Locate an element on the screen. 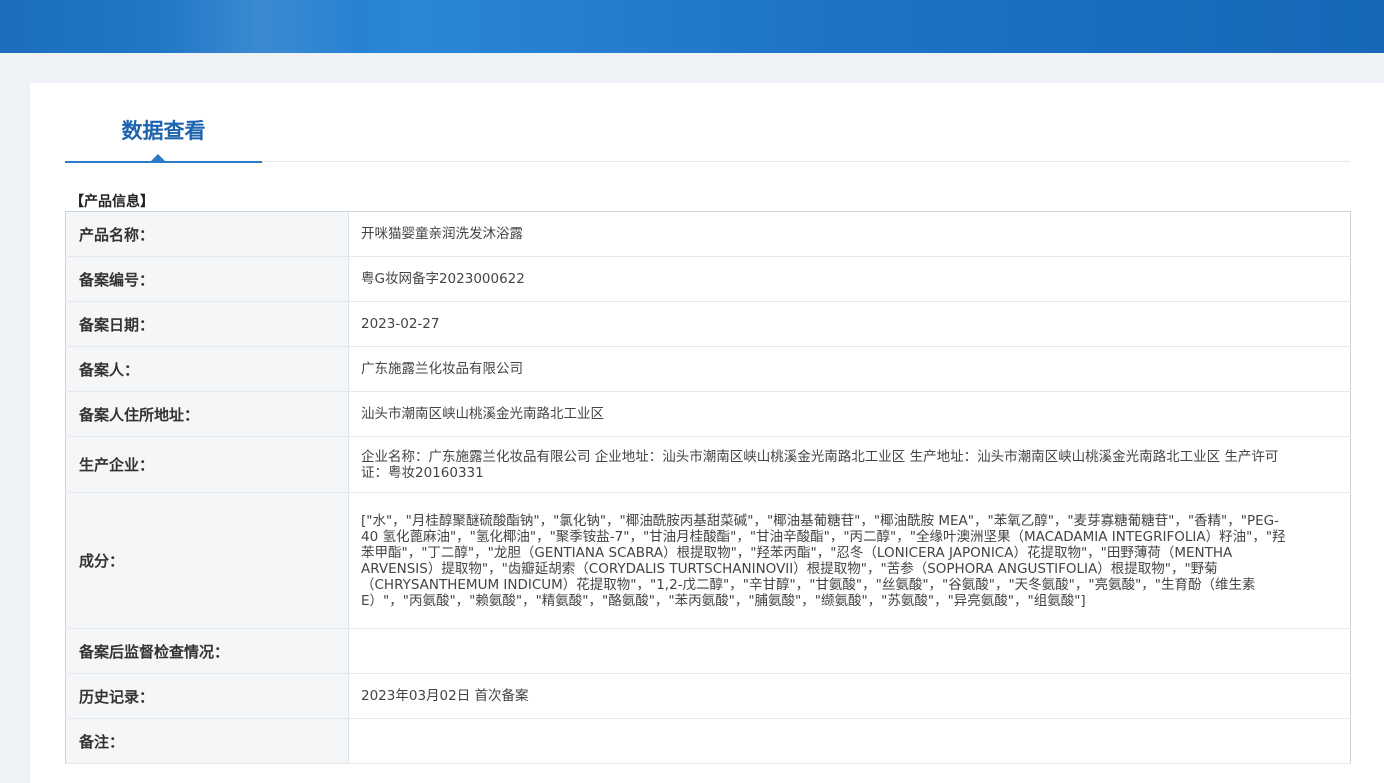  value-filing-date: 2023-02-27 is located at coordinates (849, 324).